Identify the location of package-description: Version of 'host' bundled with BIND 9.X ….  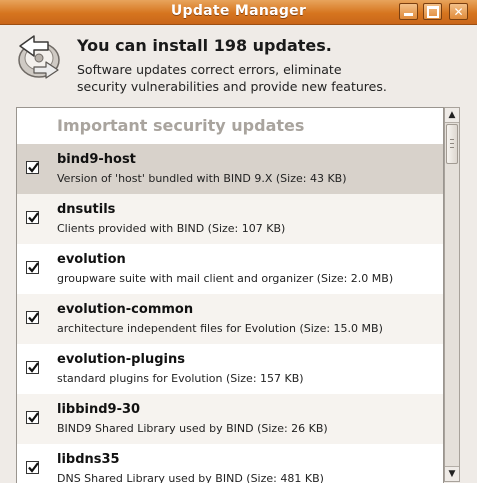
(202, 178).